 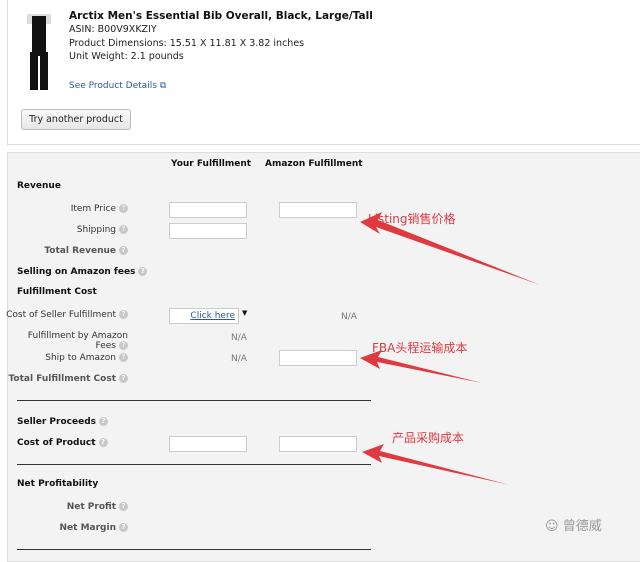 What do you see at coordinates (412, 219) in the screenshot?
I see `annotation-listing-price: Listing销售价格` at bounding box center [412, 219].